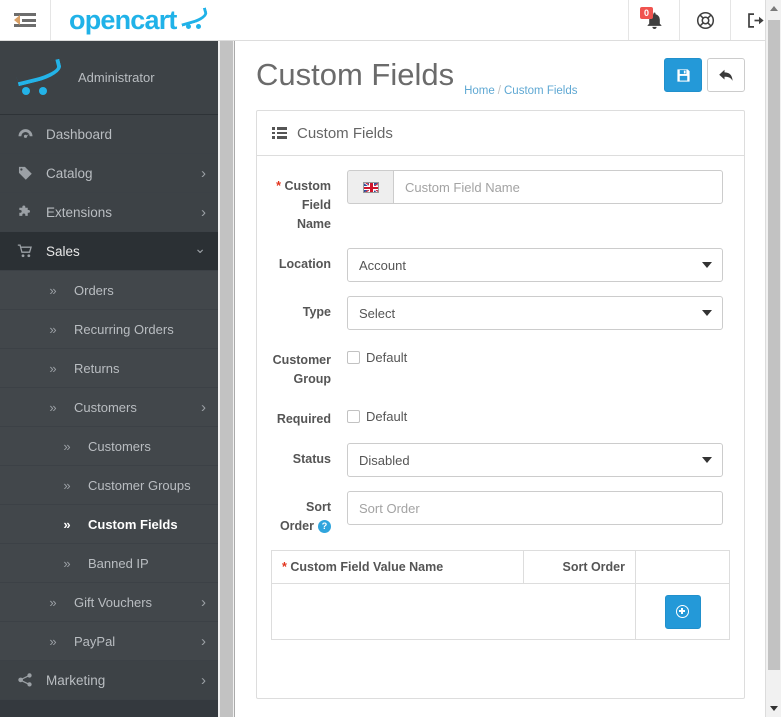  What do you see at coordinates (535, 508) in the screenshot?
I see `sort-order-input` at bounding box center [535, 508].